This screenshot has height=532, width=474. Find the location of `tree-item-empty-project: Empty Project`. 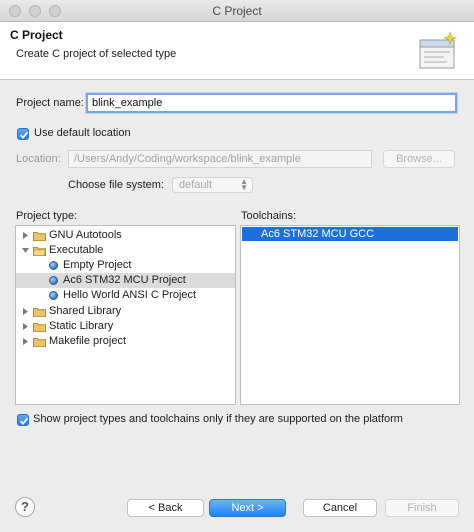

tree-item-empty-project: Empty Project is located at coordinates (125, 265).